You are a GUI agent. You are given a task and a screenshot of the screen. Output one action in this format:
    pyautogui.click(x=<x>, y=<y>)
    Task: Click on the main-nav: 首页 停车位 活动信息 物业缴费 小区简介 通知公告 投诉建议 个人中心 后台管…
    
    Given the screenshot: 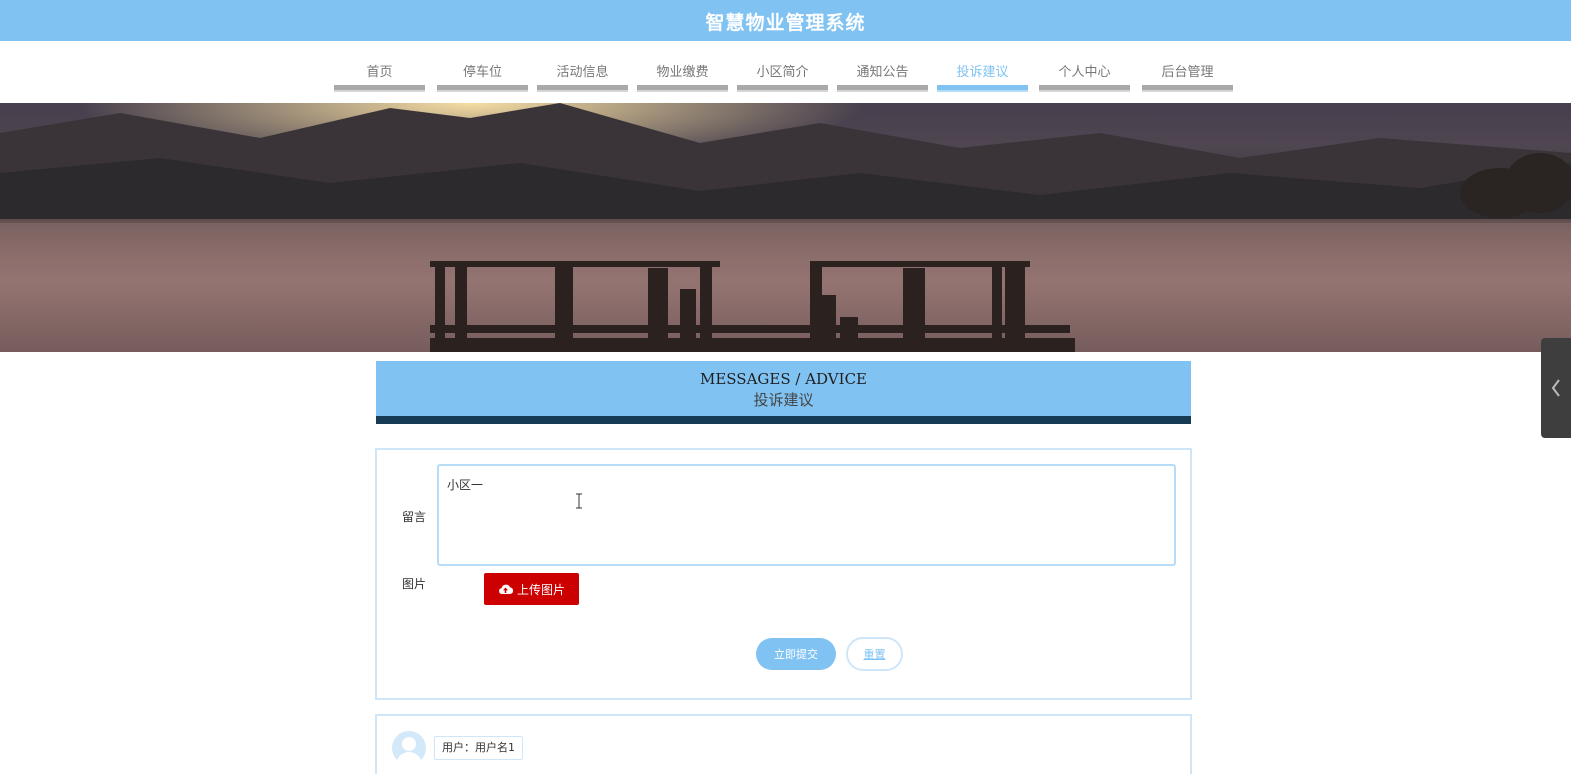 What is the action you would take?
    pyautogui.click(x=785, y=72)
    